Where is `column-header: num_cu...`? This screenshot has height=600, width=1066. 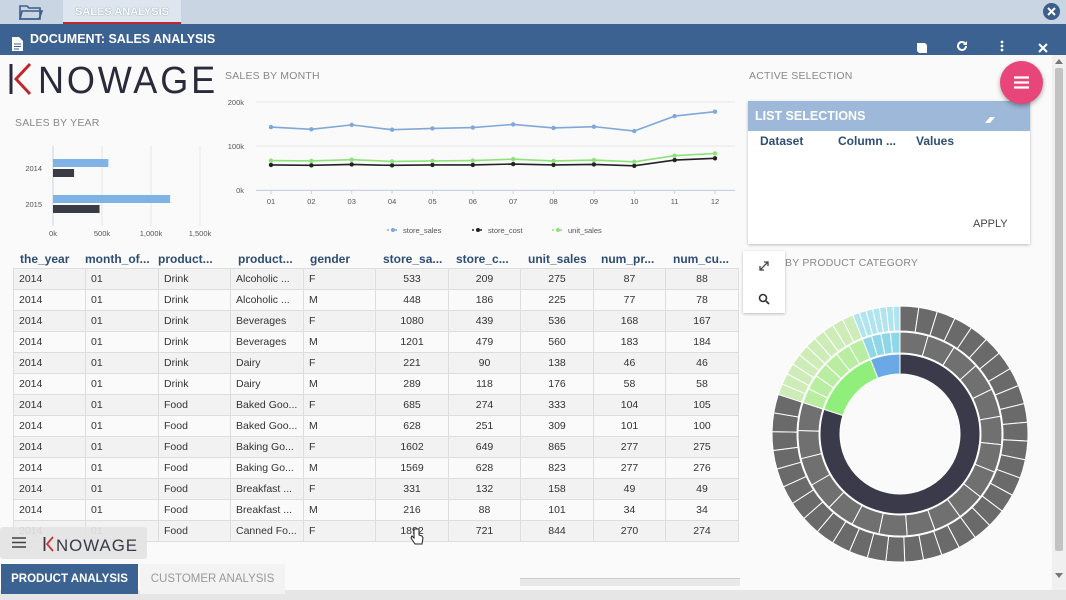
column-header: num_cu... is located at coordinates (705, 259).